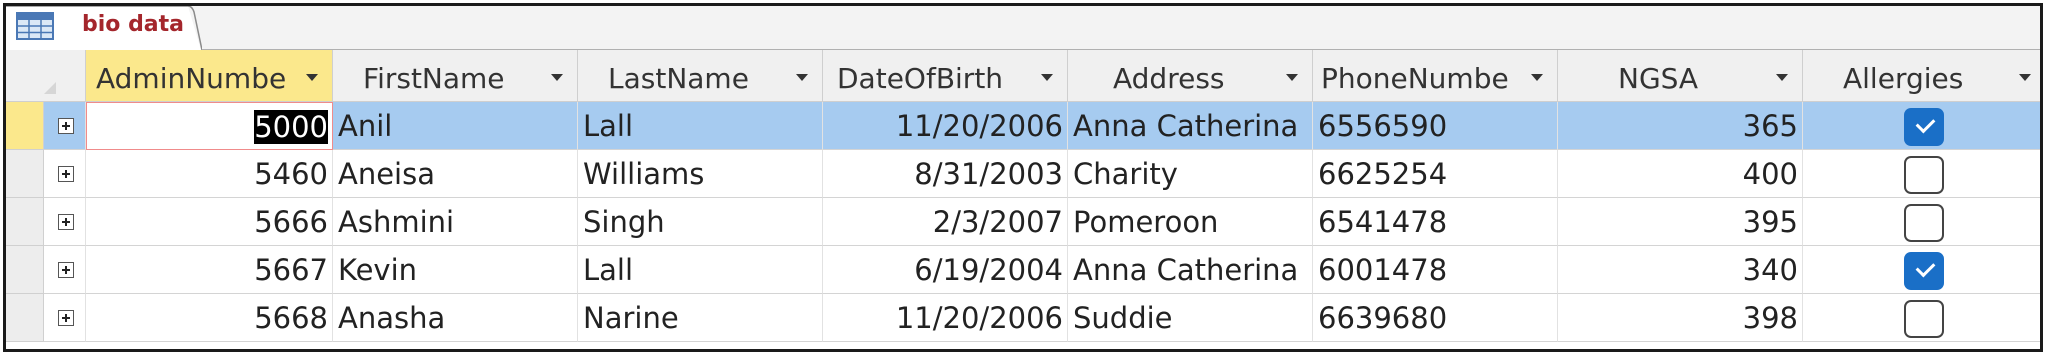 The image size is (2048, 357). What do you see at coordinates (1435, 126) in the screenshot?
I see `cell-phonenumber: 6556590` at bounding box center [1435, 126].